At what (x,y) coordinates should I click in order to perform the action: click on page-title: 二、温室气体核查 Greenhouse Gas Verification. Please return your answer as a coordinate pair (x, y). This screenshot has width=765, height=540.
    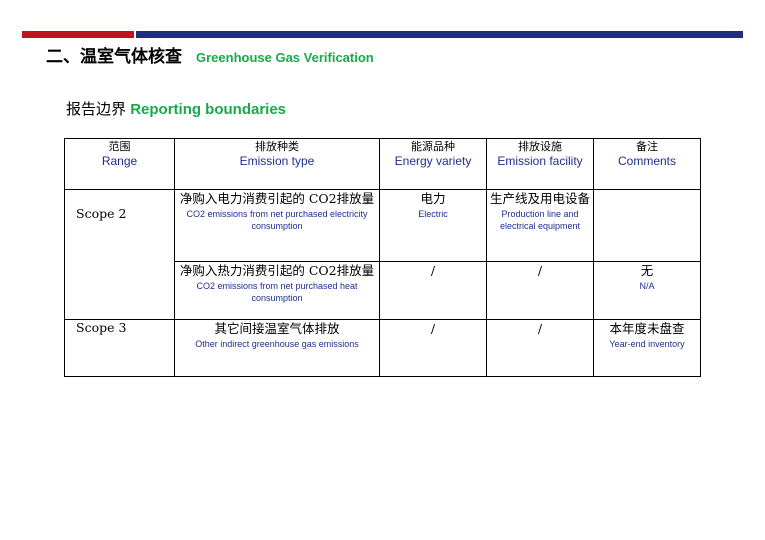
    Looking at the image, I should click on (210, 54).